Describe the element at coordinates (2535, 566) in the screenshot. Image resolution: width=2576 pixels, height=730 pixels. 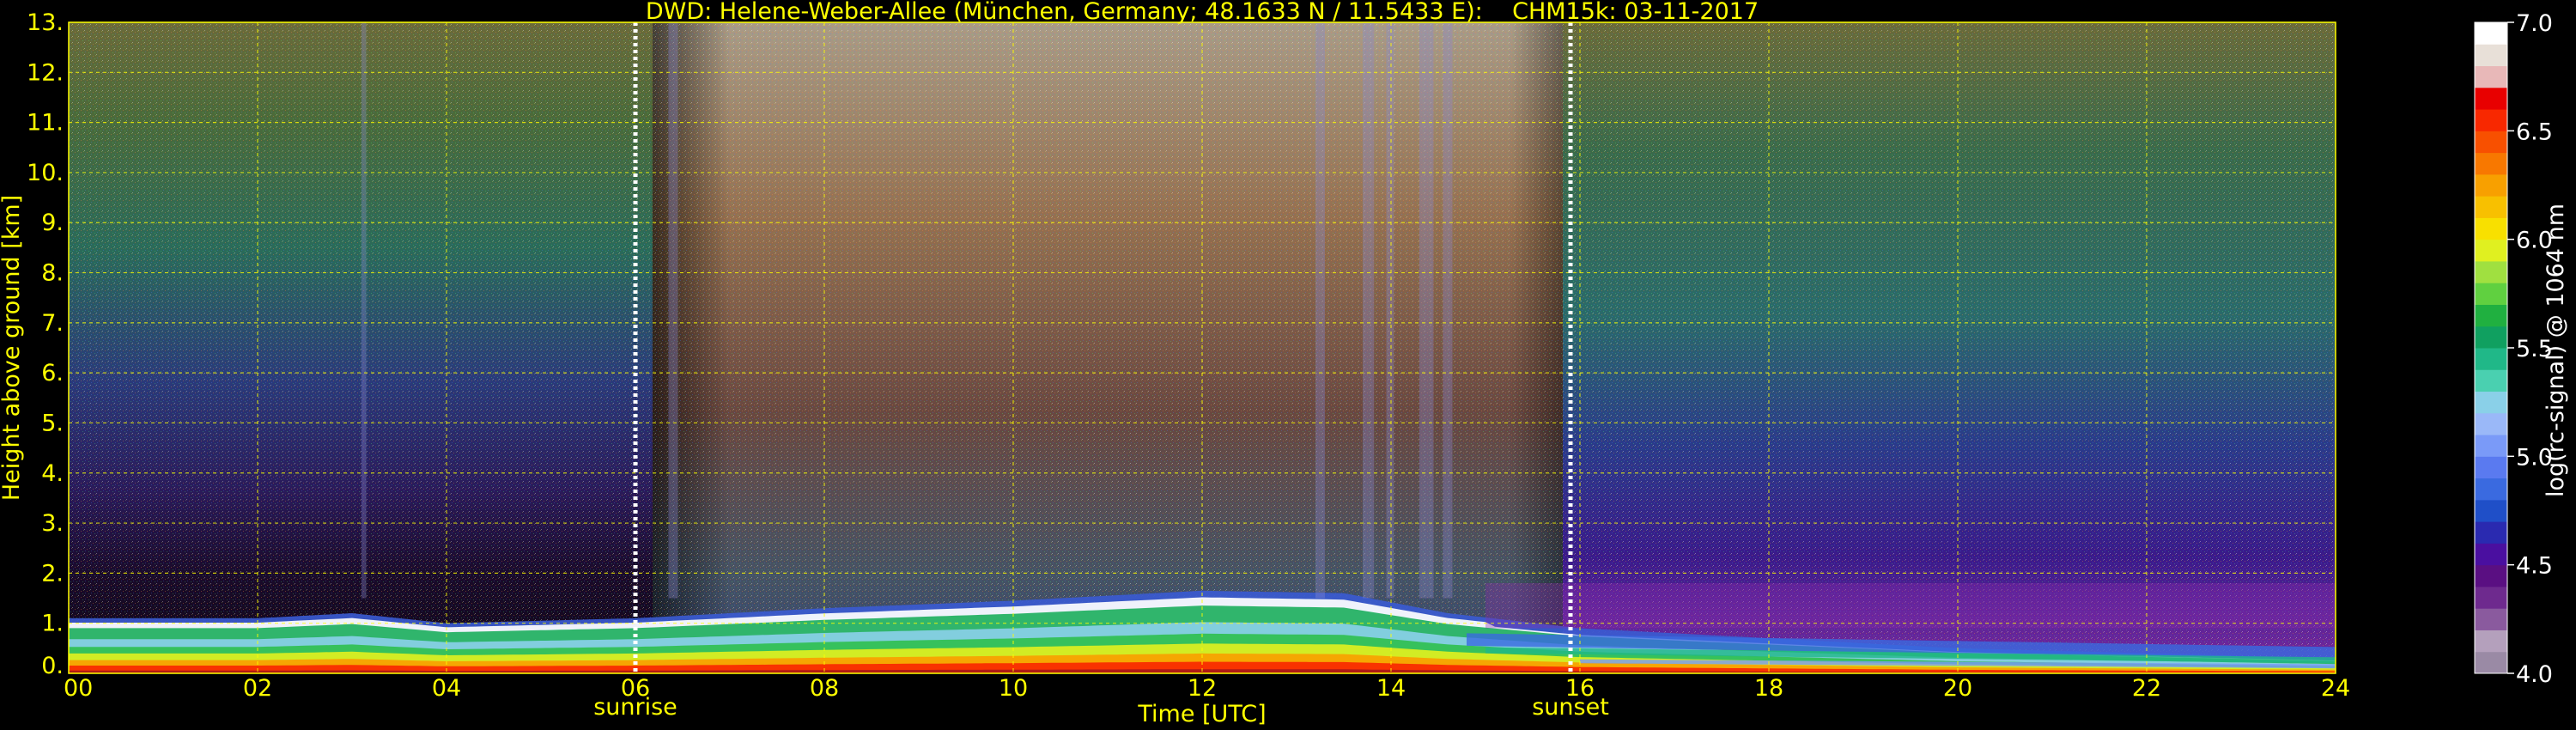
I see `colorbar-tick-label: 4.5` at that location.